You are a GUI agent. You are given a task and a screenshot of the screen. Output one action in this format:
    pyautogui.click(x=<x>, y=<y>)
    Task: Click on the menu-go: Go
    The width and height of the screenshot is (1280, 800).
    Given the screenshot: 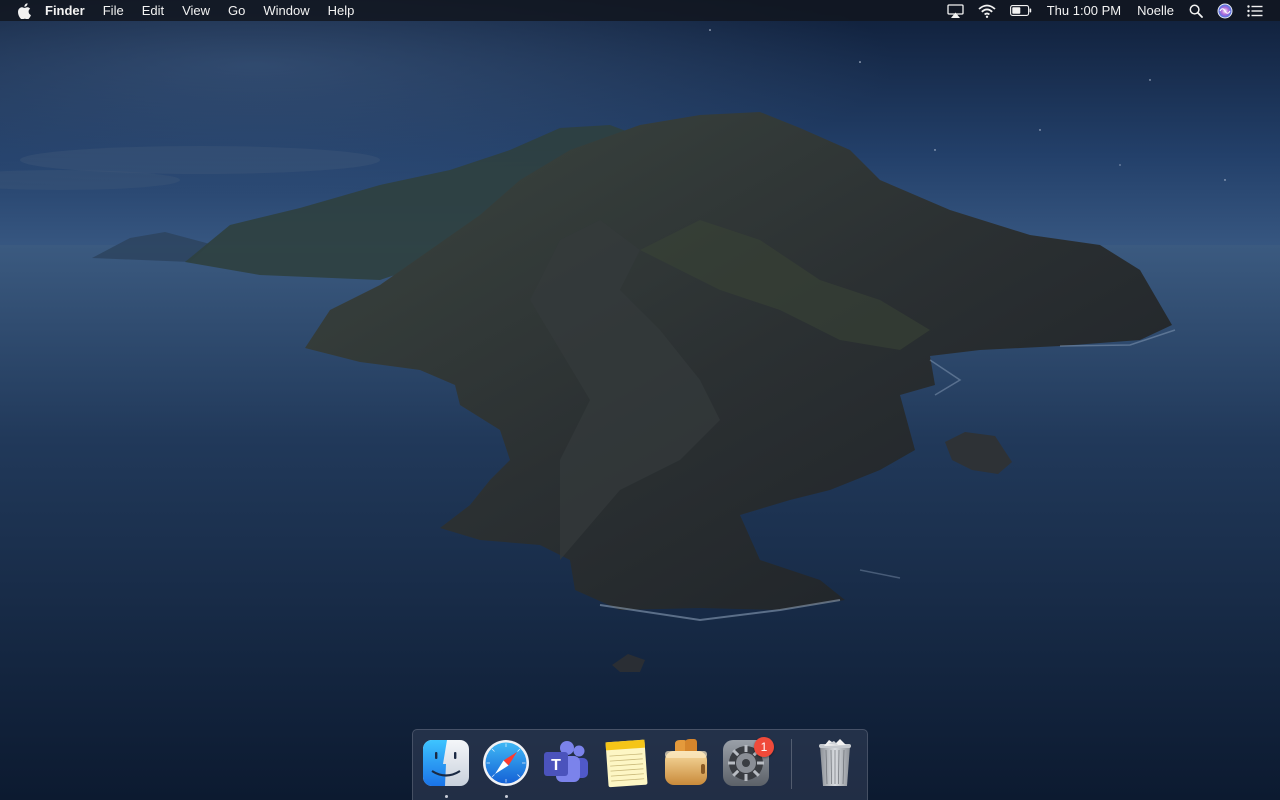 What is the action you would take?
    pyautogui.click(x=236, y=10)
    